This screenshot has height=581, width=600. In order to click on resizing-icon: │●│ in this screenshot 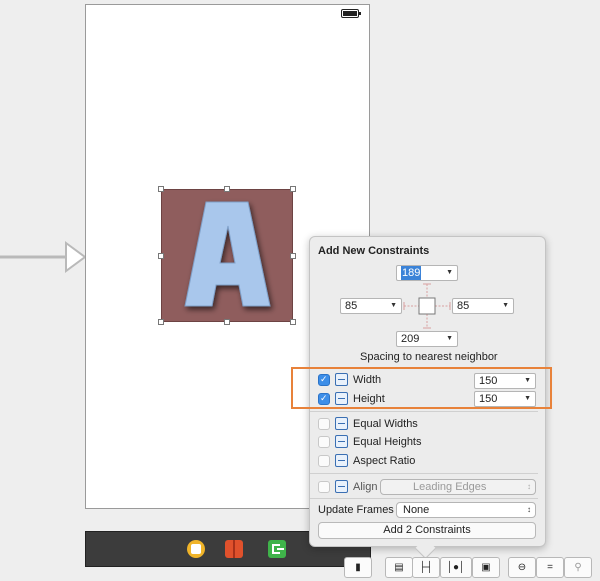, I will do `click(456, 567)`.